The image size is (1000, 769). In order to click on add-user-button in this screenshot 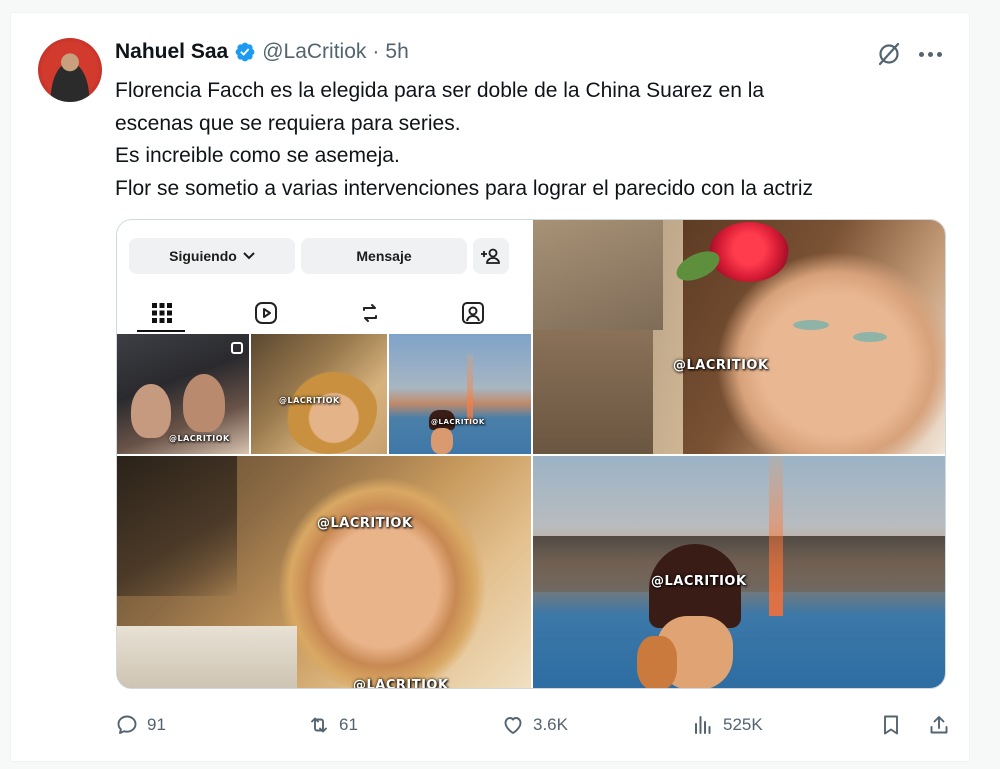, I will do `click(491, 256)`.